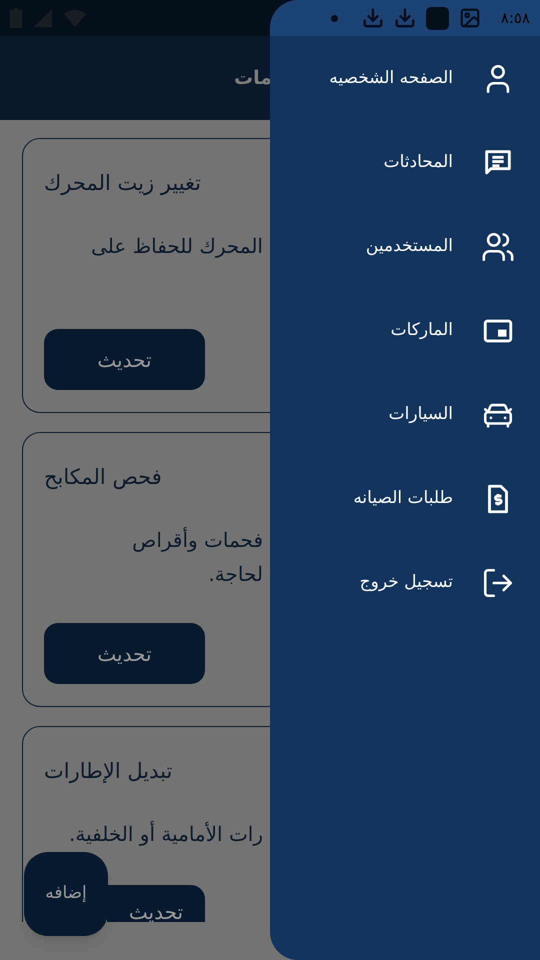 The width and height of the screenshot is (540, 960). What do you see at coordinates (108, 772) in the screenshot?
I see `card-title: تبديل الإطارات` at bounding box center [108, 772].